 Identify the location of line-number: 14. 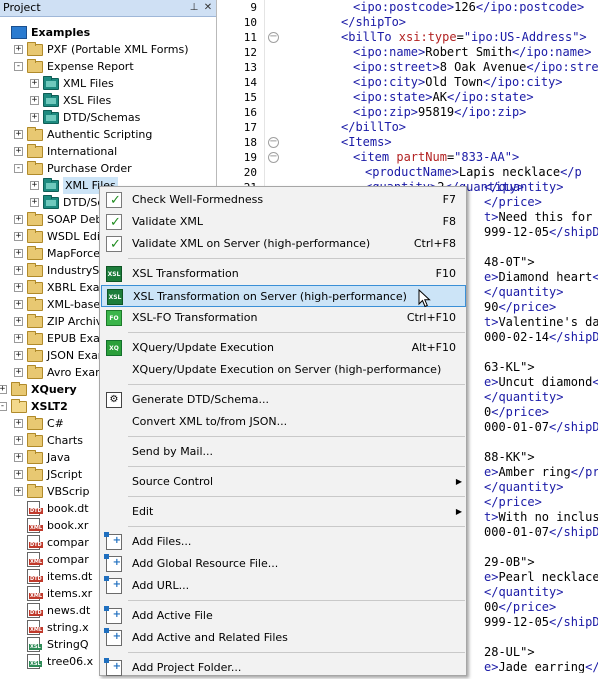
(250, 82).